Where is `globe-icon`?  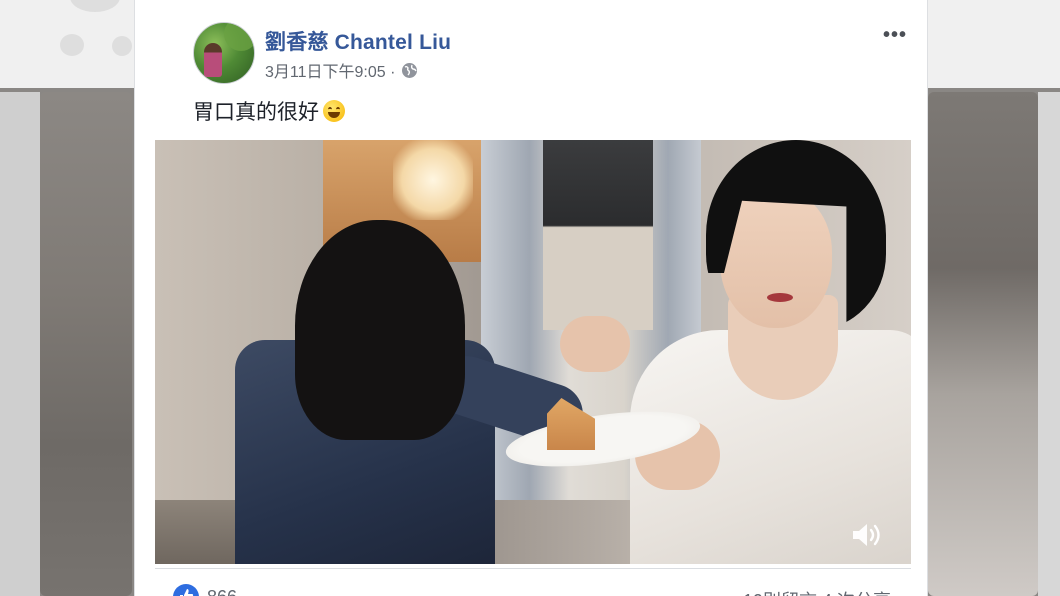
globe-icon is located at coordinates (409, 70).